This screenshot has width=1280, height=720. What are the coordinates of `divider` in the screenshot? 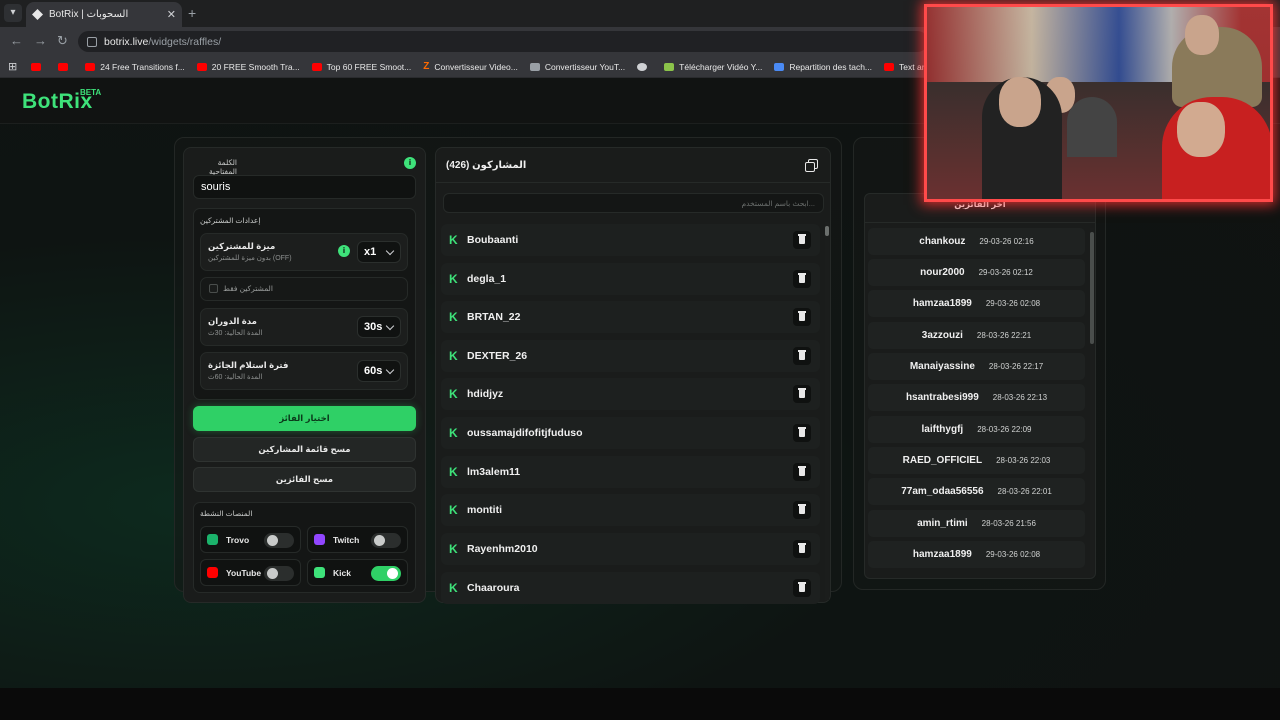 It's located at (980, 222).